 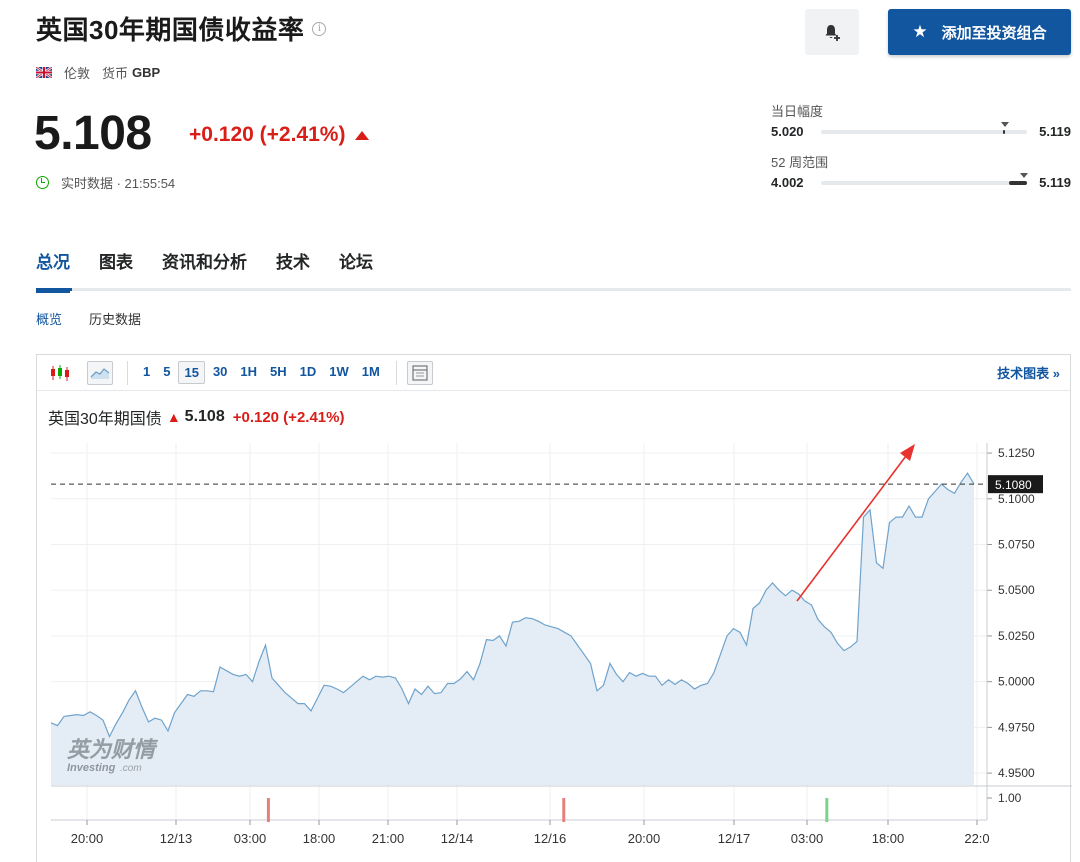 I want to click on tab-forum: 论坛, so click(x=356, y=270).